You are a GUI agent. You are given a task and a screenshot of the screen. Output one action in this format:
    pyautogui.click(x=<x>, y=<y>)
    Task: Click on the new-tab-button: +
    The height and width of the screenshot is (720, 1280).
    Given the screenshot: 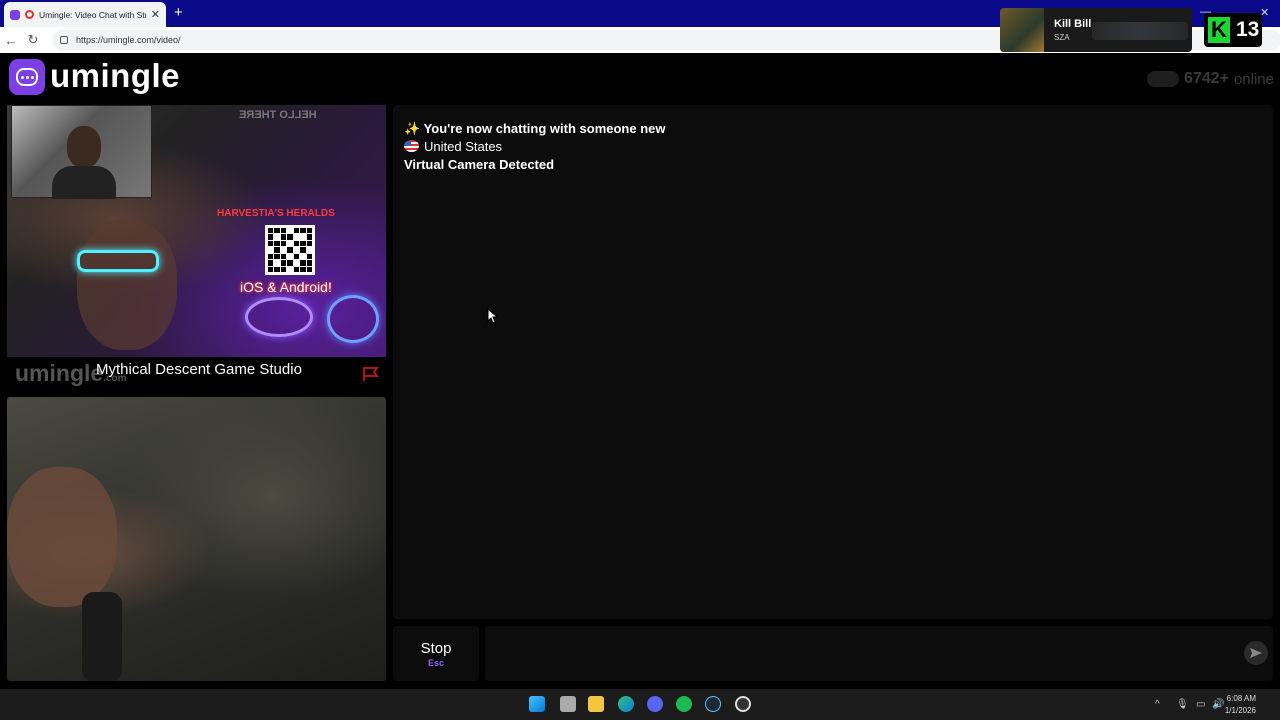 What is the action you would take?
    pyautogui.click(x=178, y=12)
    